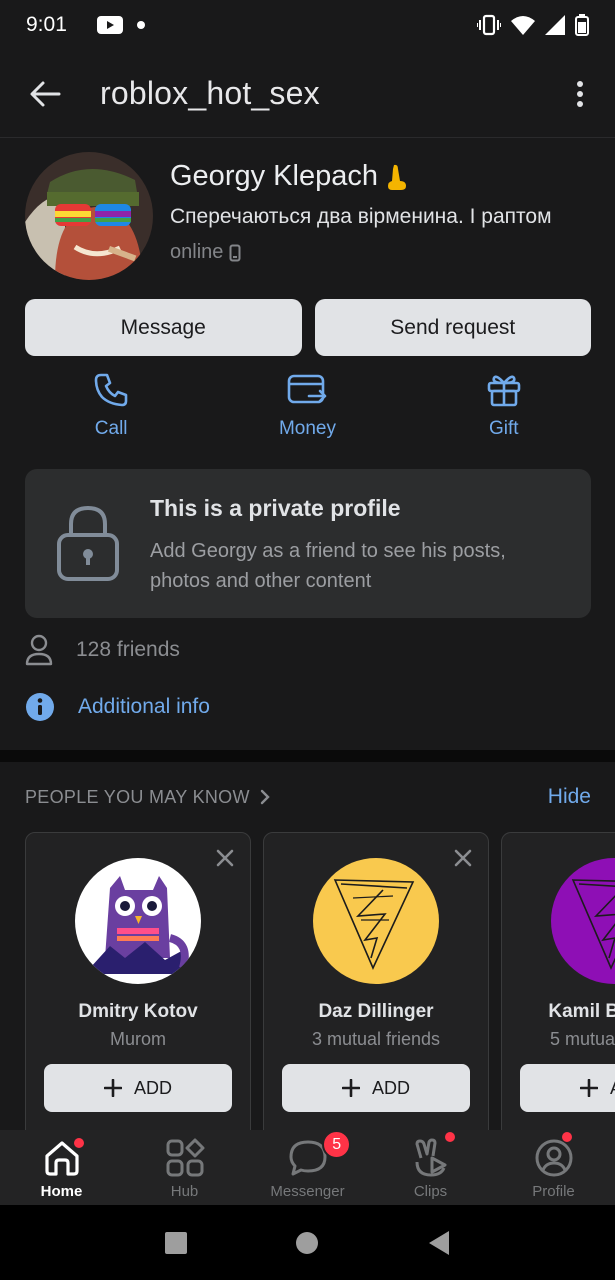 The image size is (615, 1280). I want to click on back-button, so click(45, 94).